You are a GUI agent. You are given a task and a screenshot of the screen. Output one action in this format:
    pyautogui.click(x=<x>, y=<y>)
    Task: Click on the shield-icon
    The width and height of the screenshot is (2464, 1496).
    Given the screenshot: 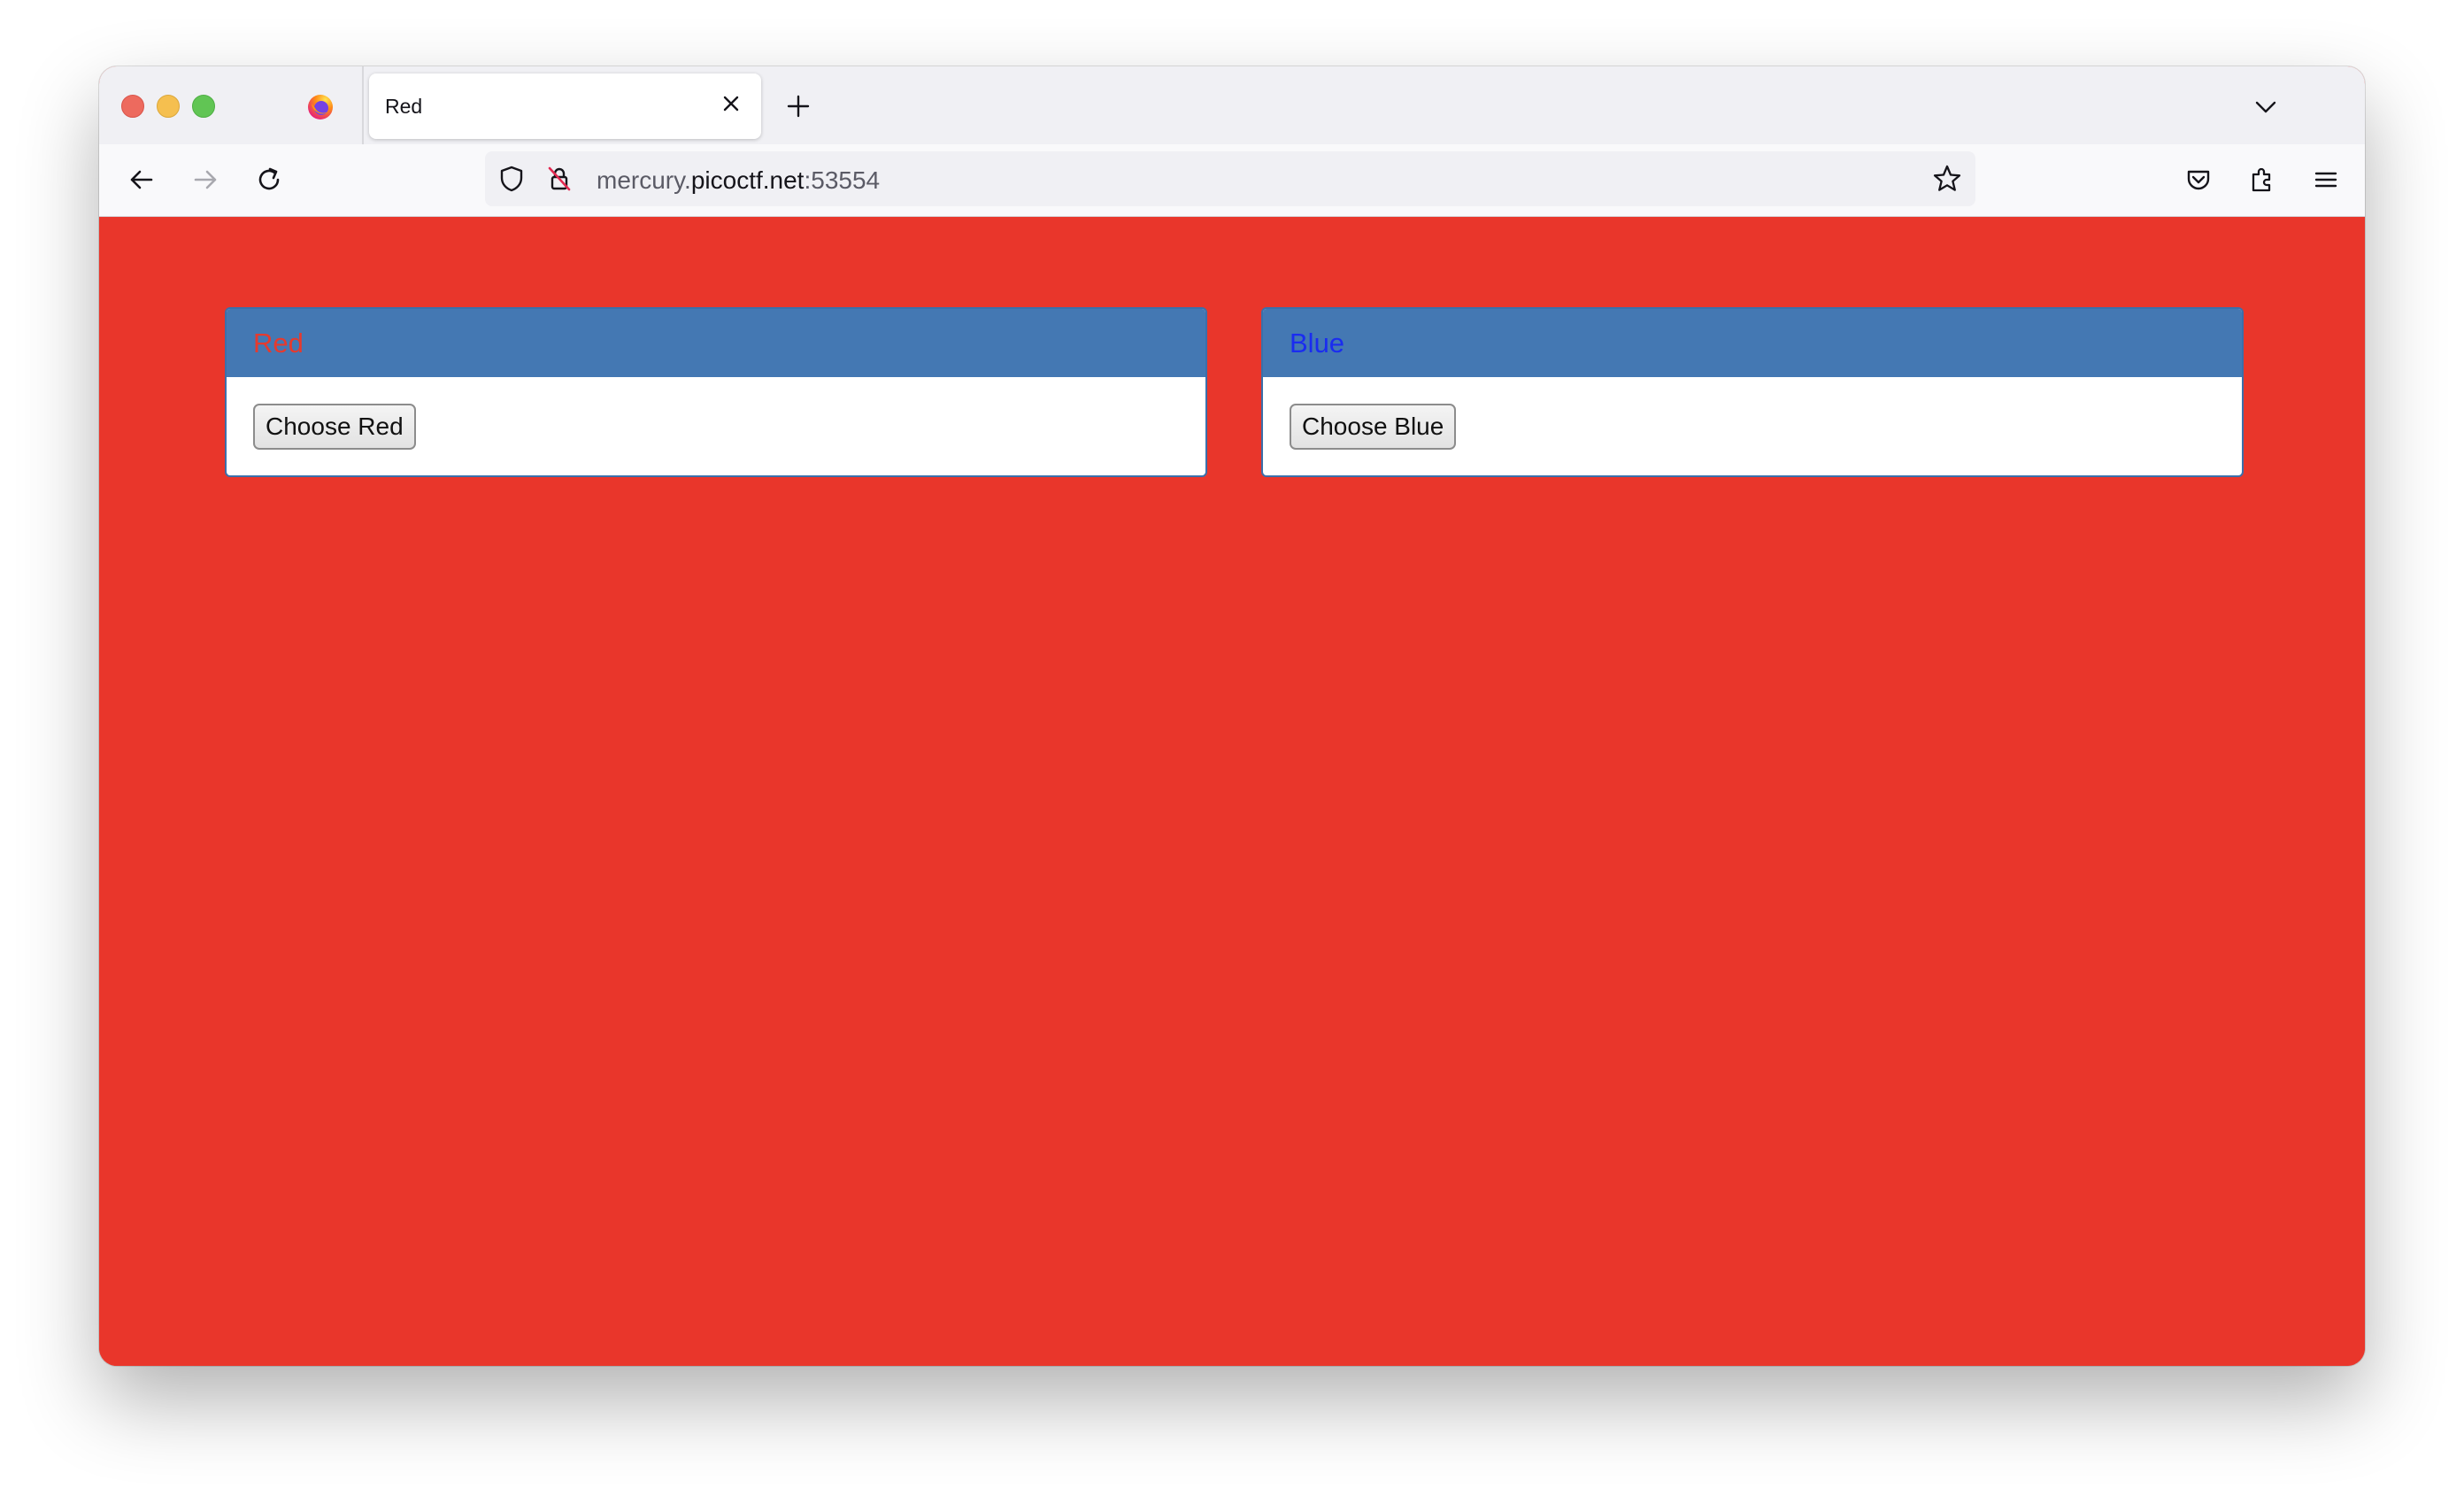 What is the action you would take?
    pyautogui.click(x=512, y=179)
    